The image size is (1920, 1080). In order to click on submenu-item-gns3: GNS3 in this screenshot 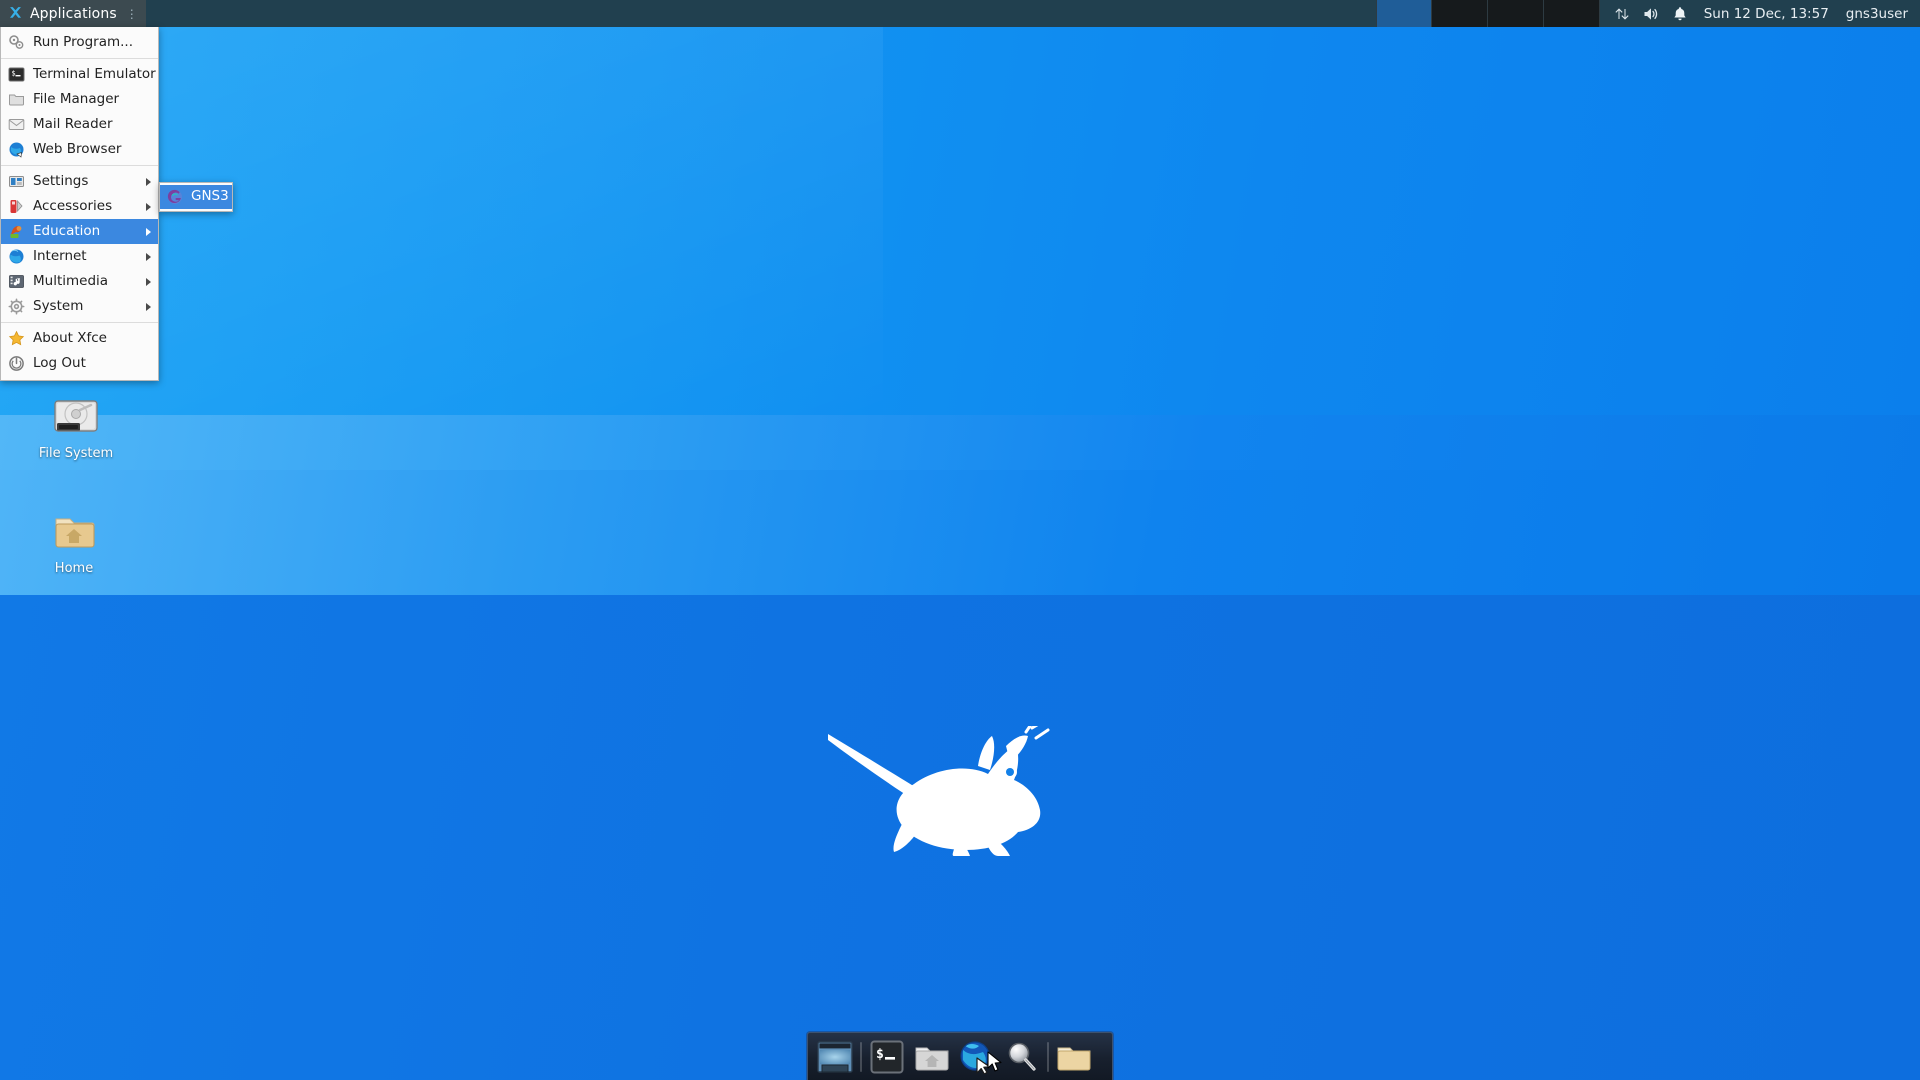, I will do `click(196, 197)`.